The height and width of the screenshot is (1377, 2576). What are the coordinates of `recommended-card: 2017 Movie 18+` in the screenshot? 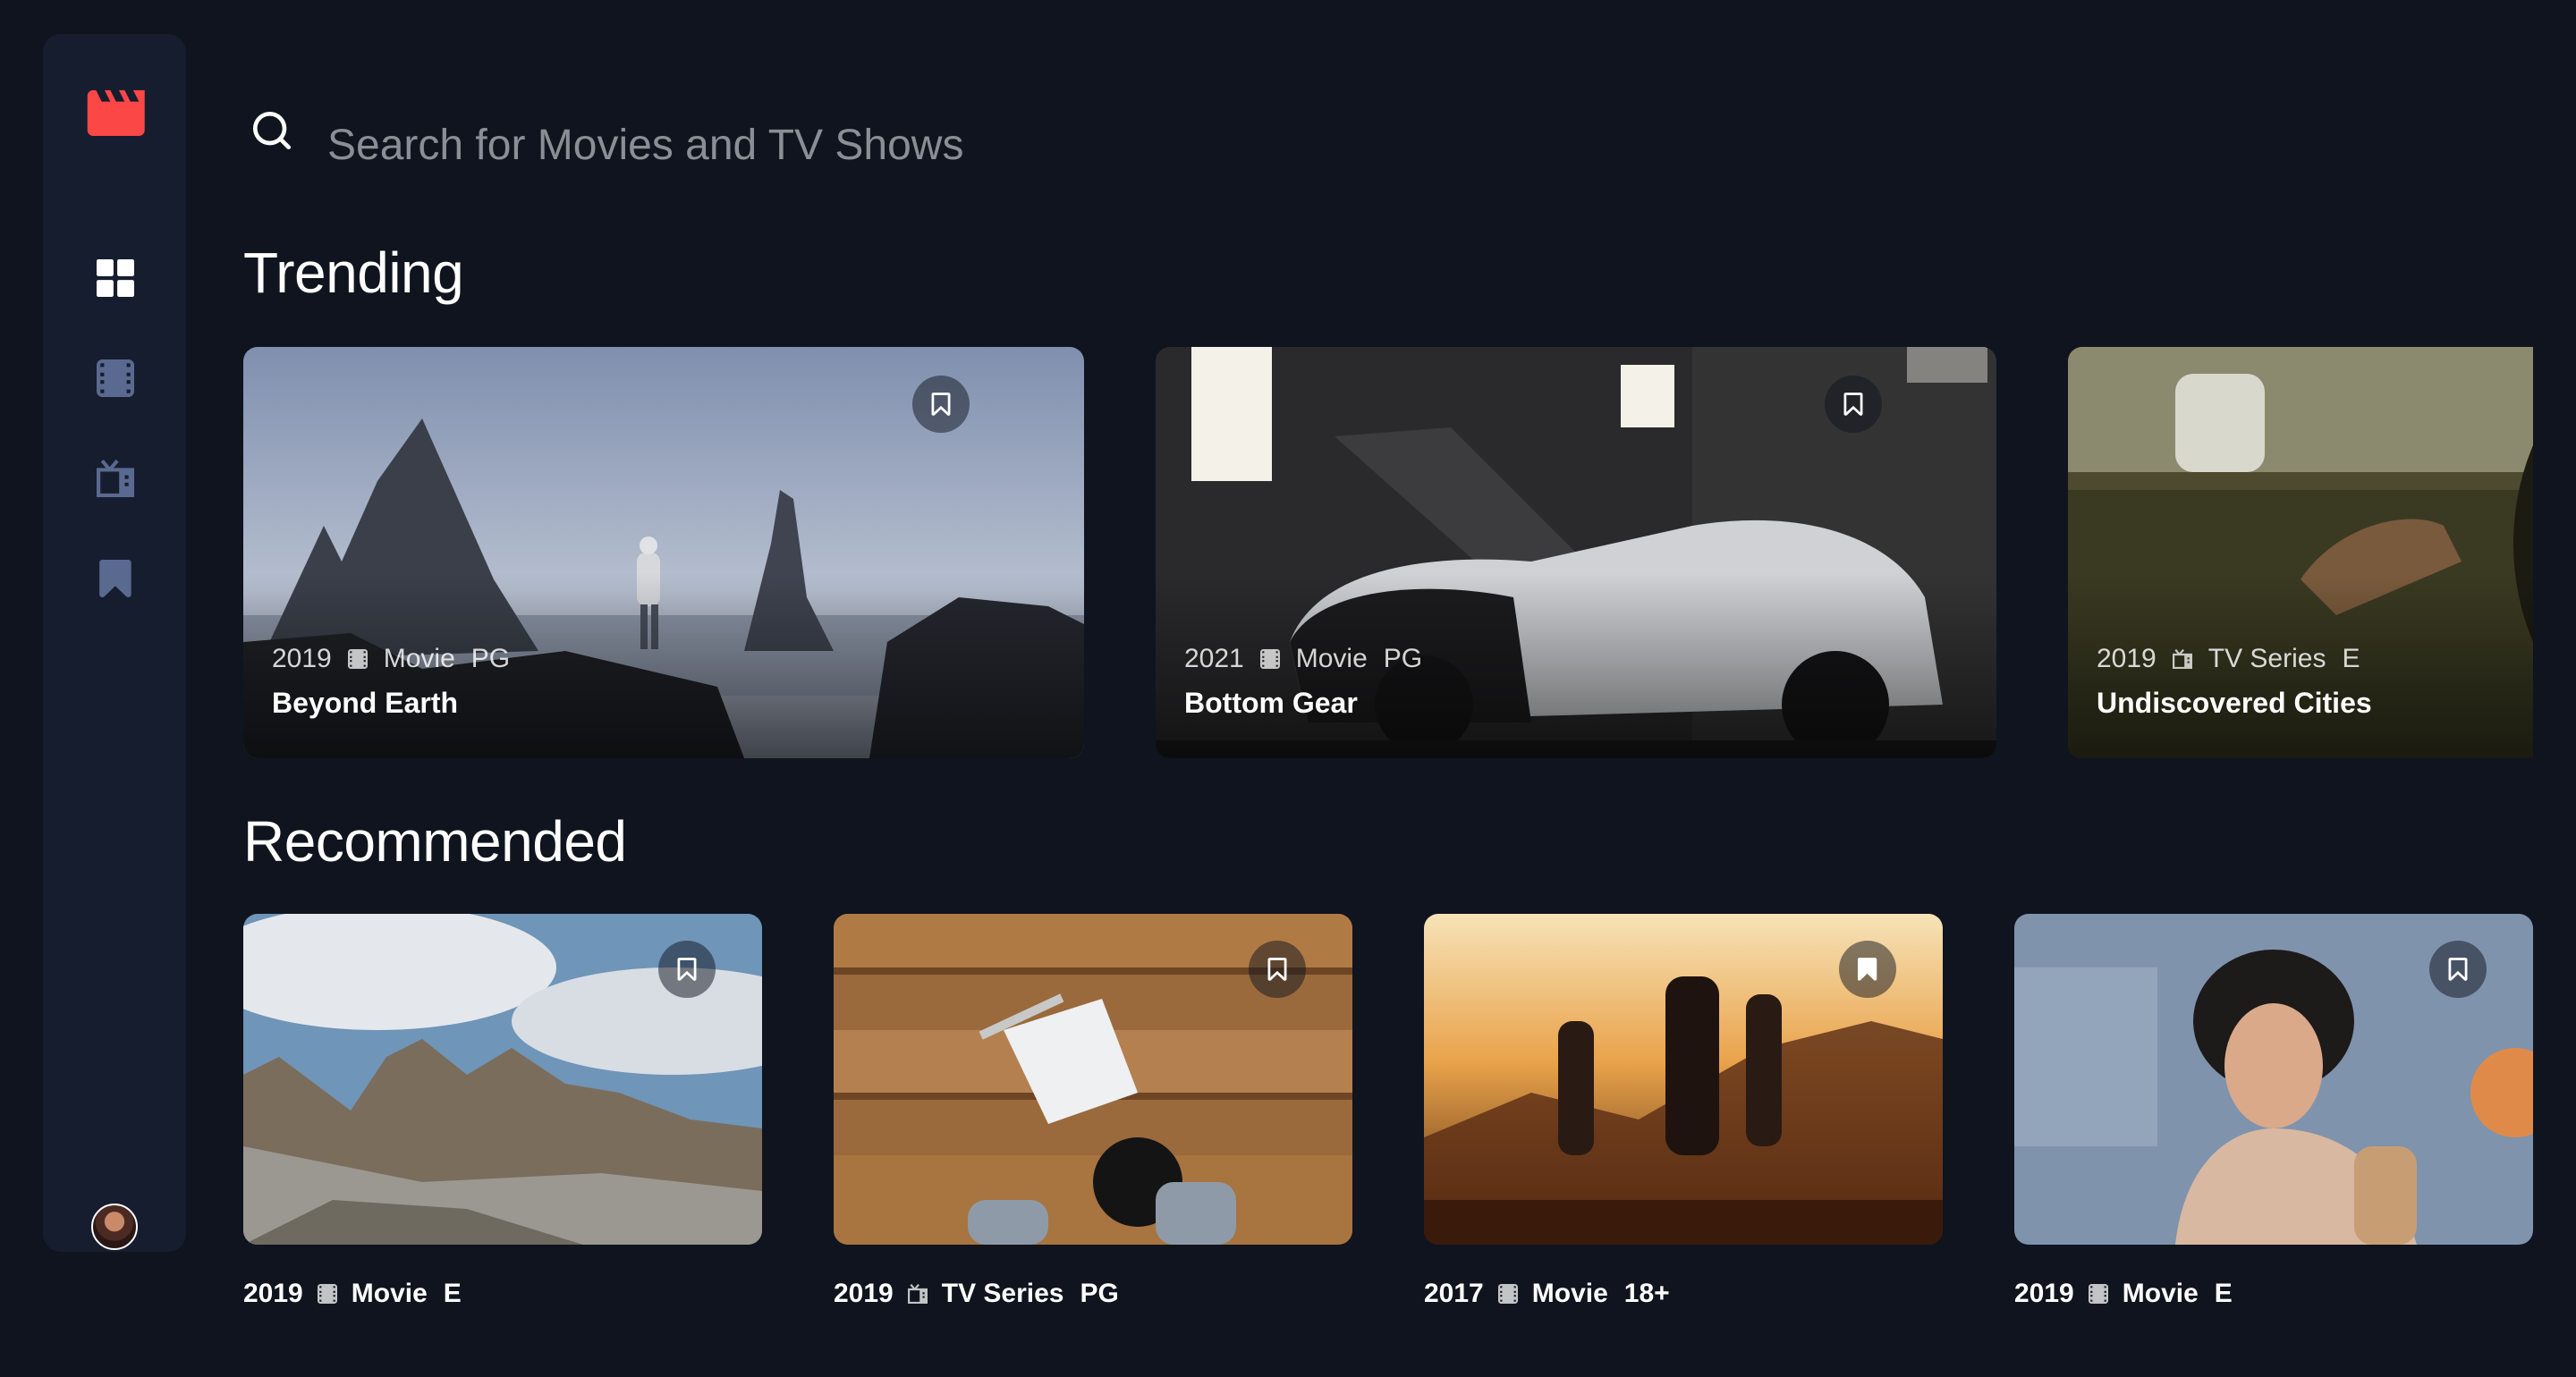 It's located at (1683, 1111).